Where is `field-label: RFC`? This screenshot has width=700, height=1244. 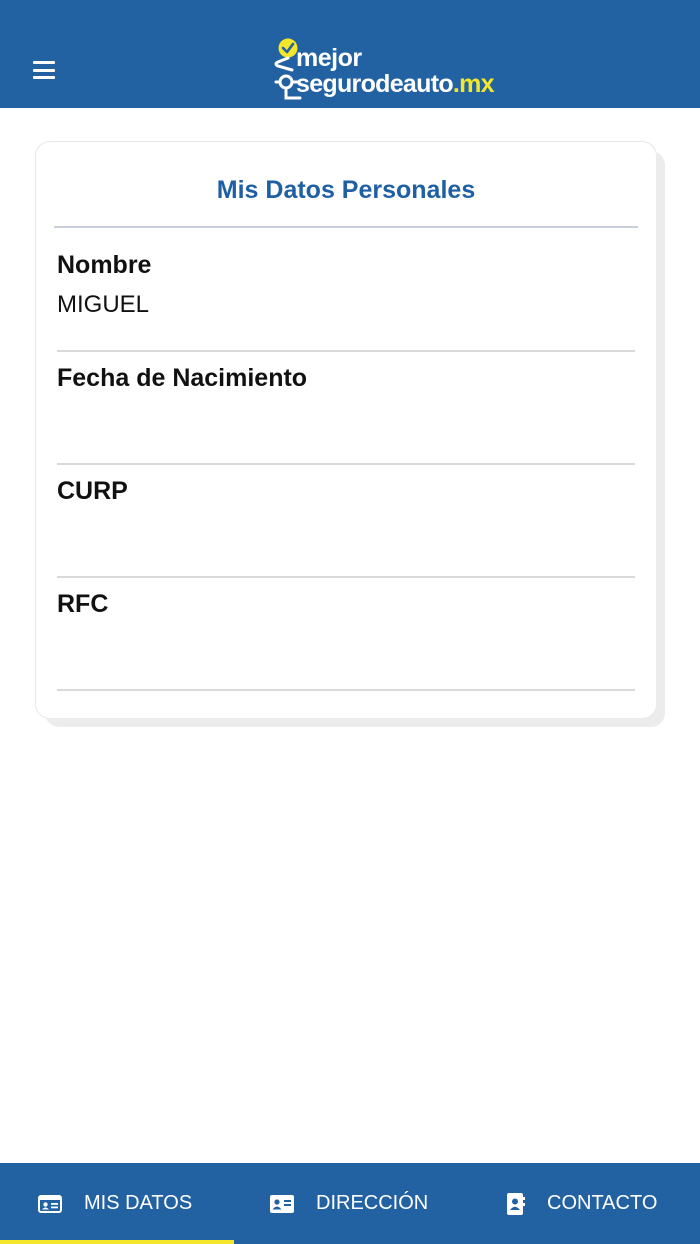
field-label: RFC is located at coordinates (83, 604).